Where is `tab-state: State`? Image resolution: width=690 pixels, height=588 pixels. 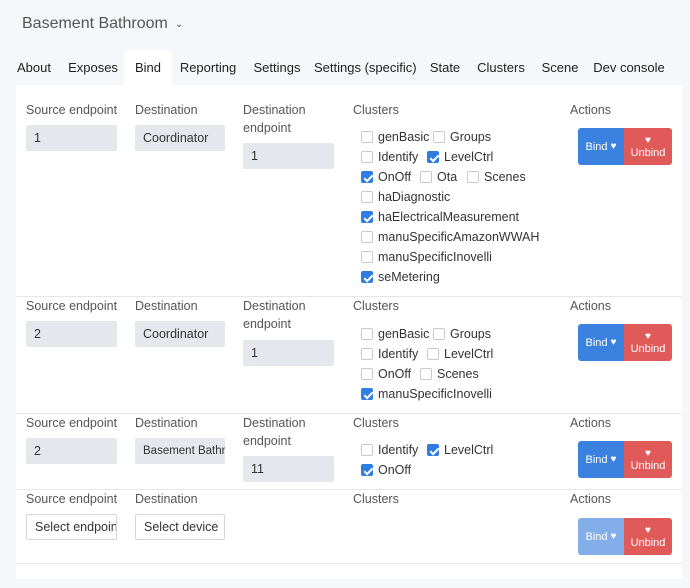
tab-state: State is located at coordinates (445, 67).